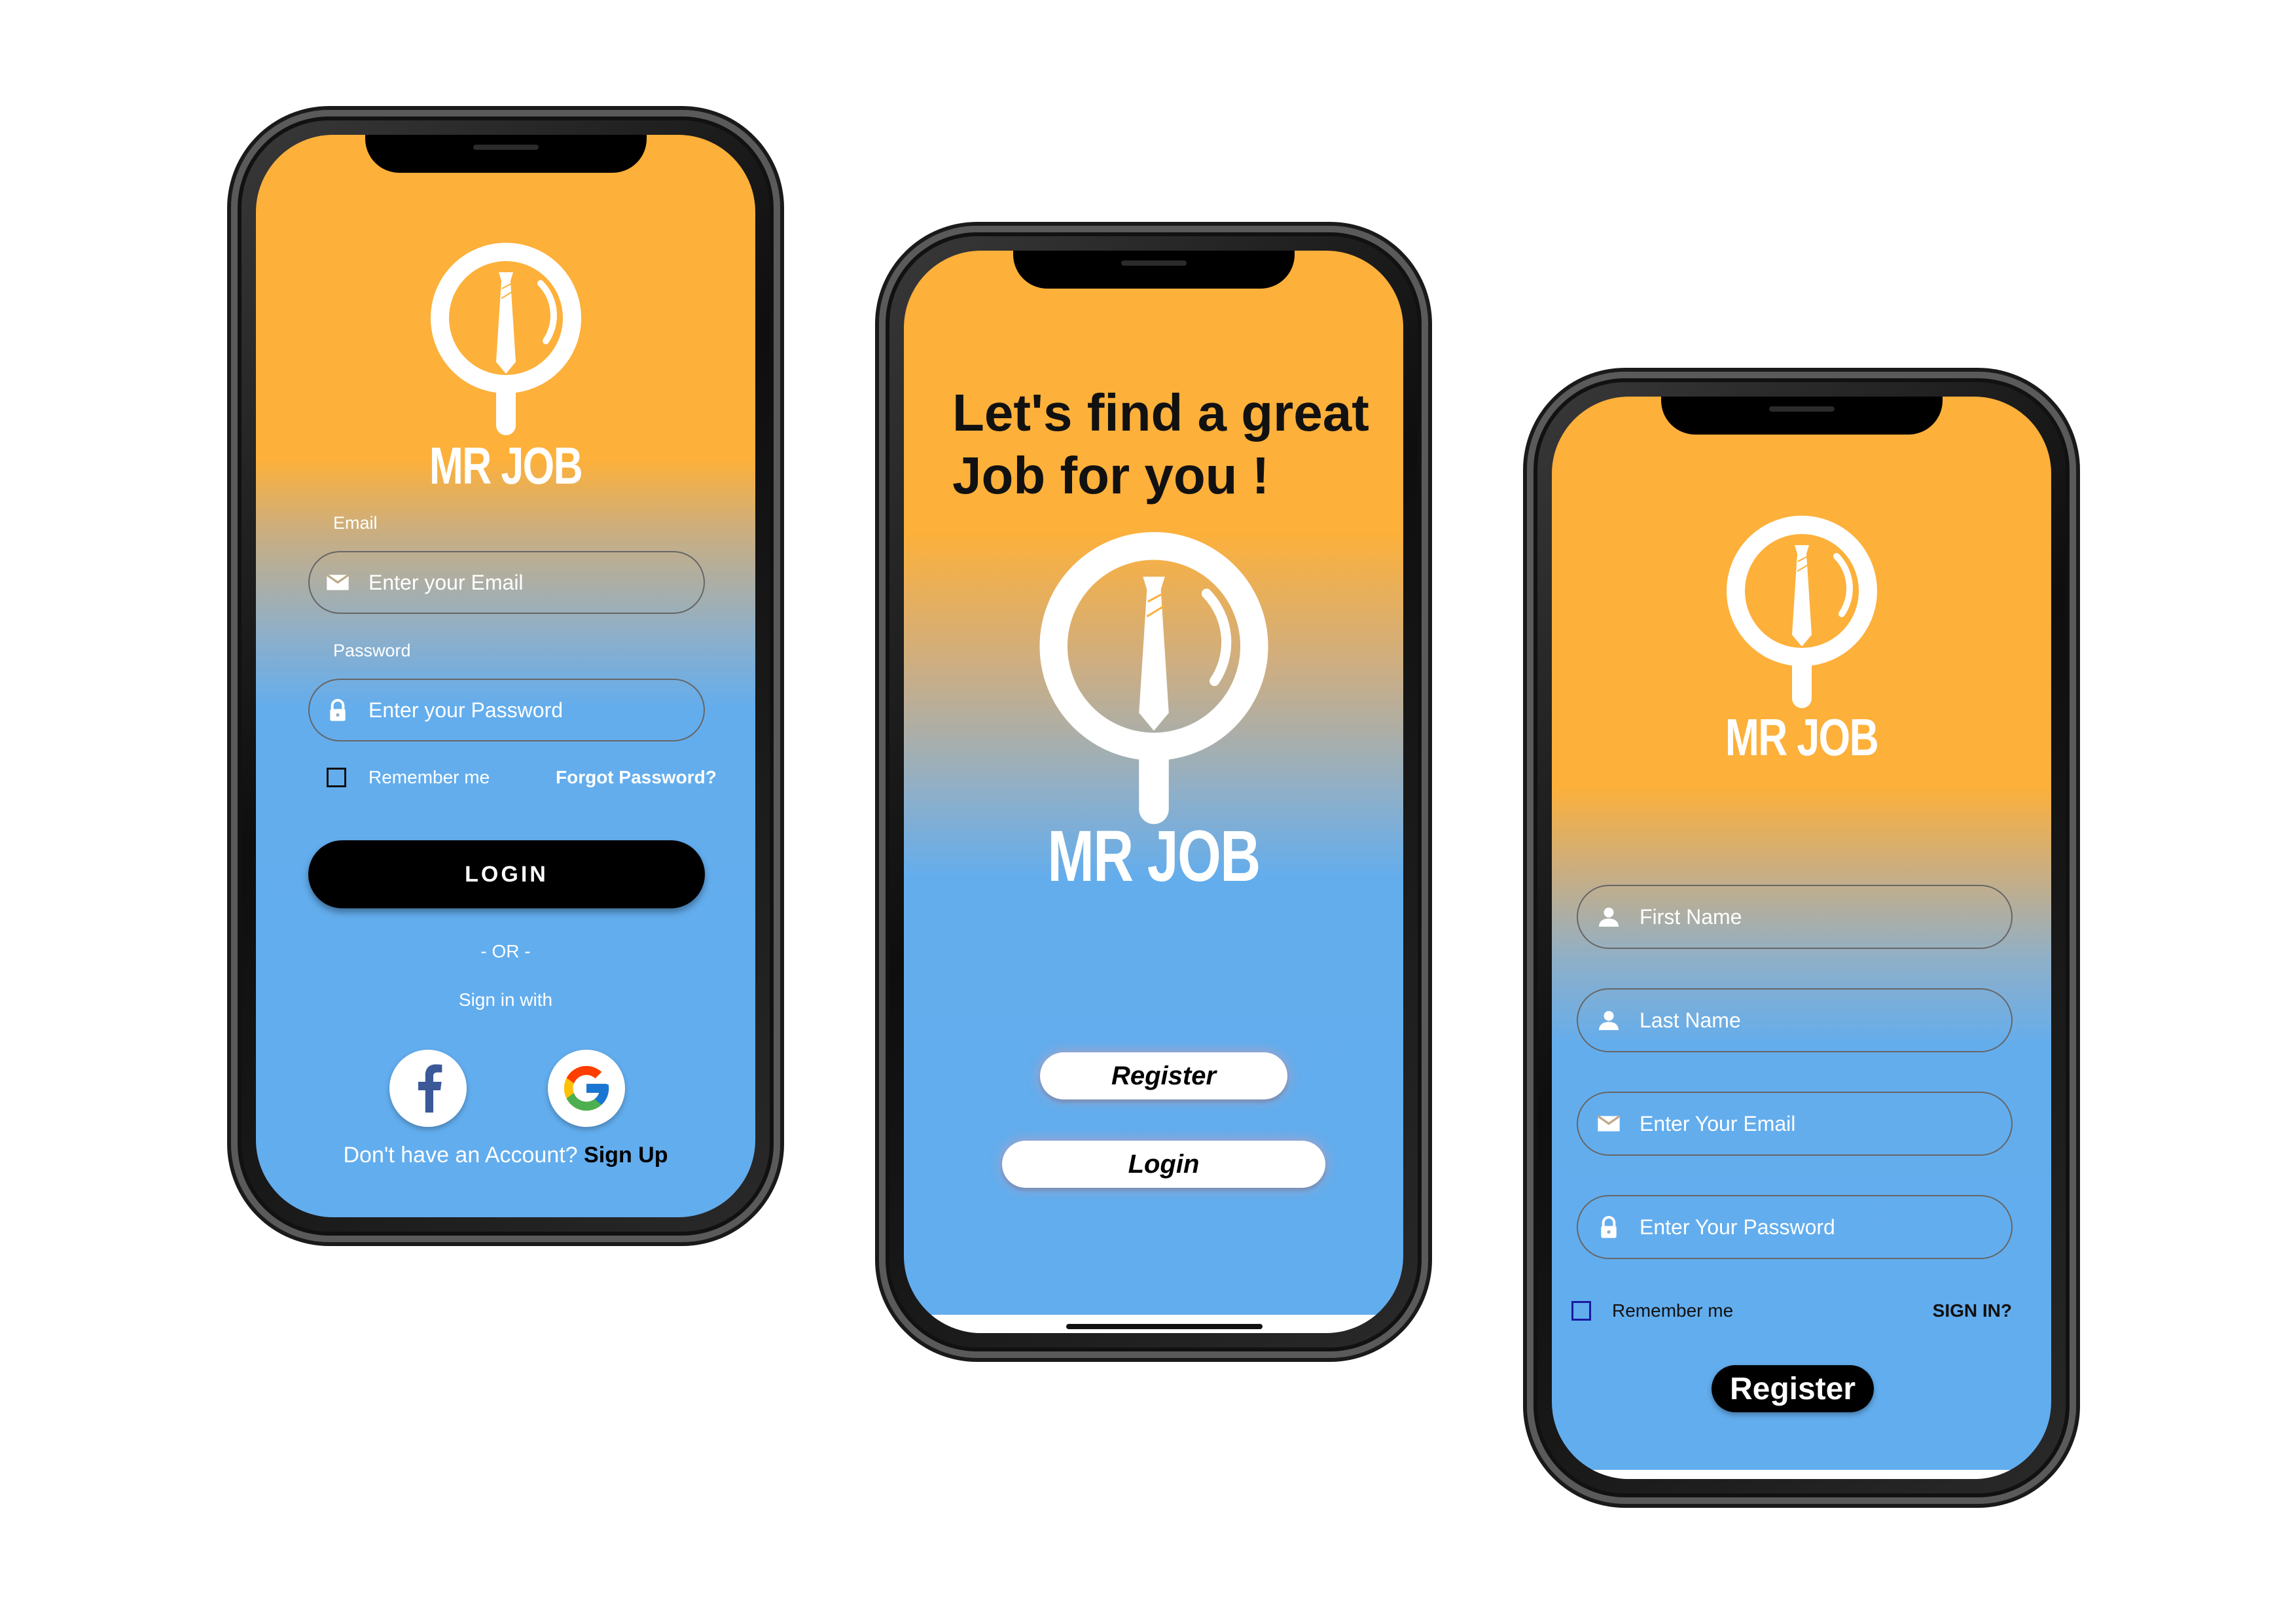 The width and height of the screenshot is (2296, 1623). I want to click on signup-row: Don't have an Account? Sign Up, so click(505, 1155).